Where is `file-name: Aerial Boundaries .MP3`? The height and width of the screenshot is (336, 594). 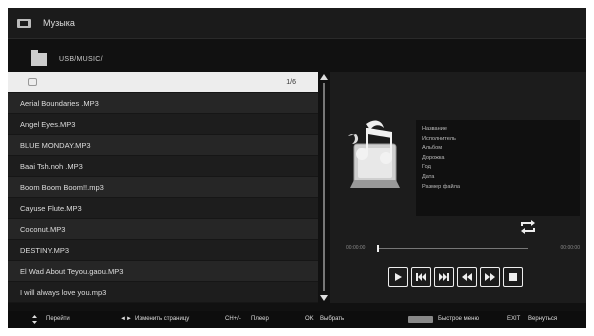 file-name: Aerial Boundaries .MP3 is located at coordinates (59, 103).